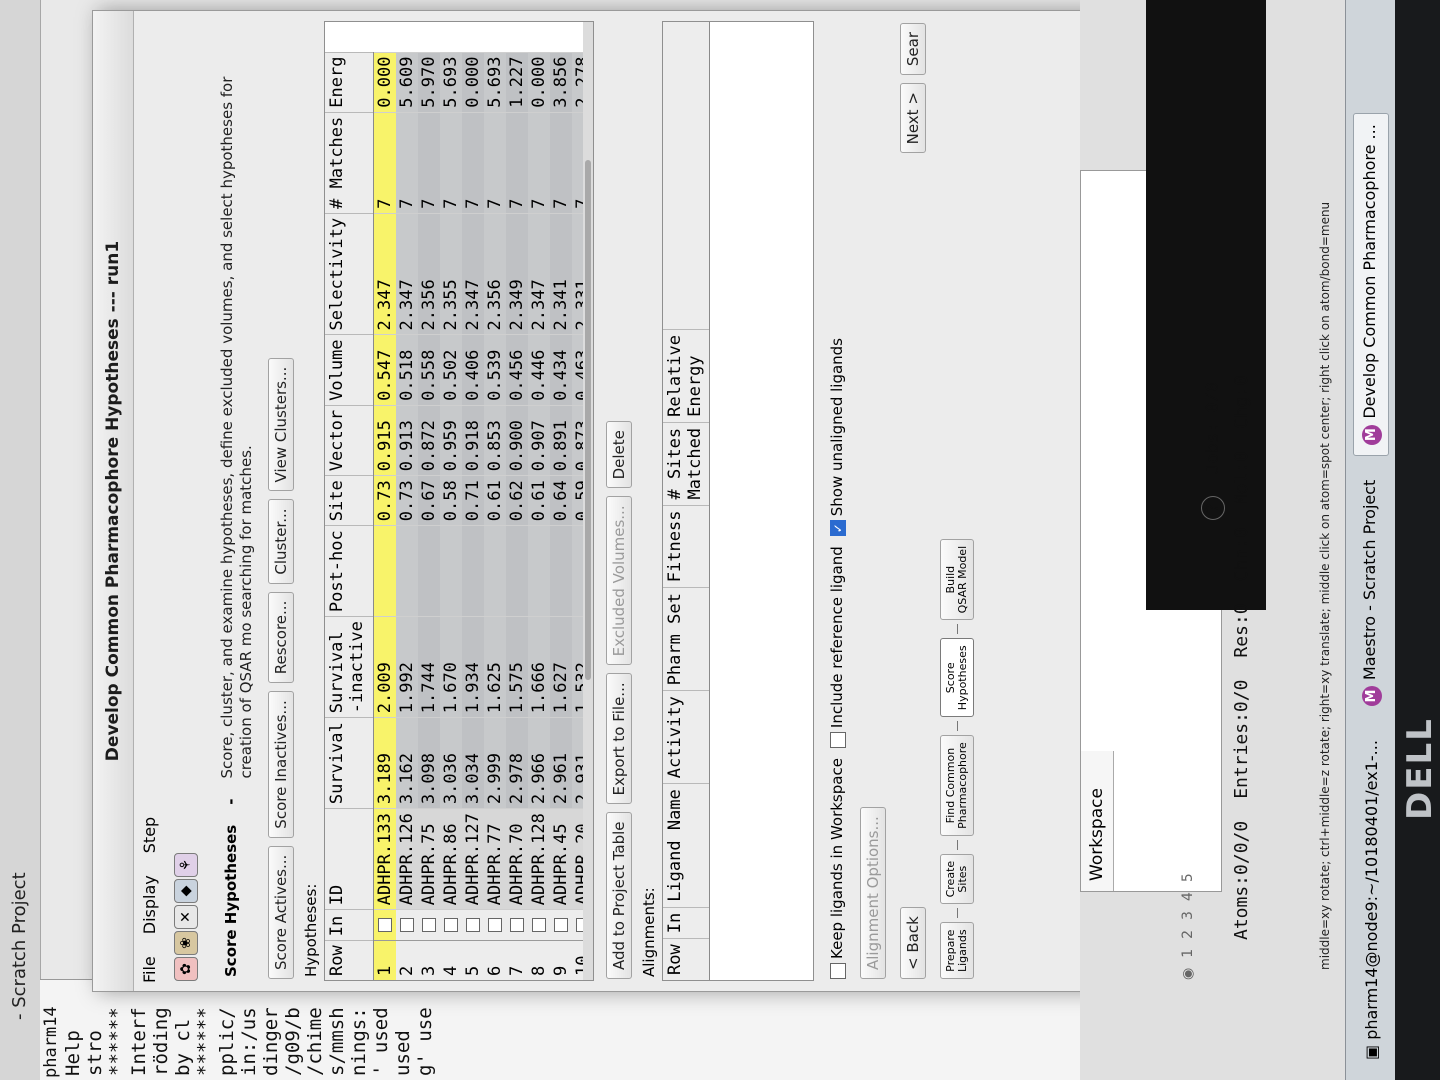 The width and height of the screenshot is (1440, 1080). I want to click on hypotheses-horizontal-scrollbar, so click(588, 501).